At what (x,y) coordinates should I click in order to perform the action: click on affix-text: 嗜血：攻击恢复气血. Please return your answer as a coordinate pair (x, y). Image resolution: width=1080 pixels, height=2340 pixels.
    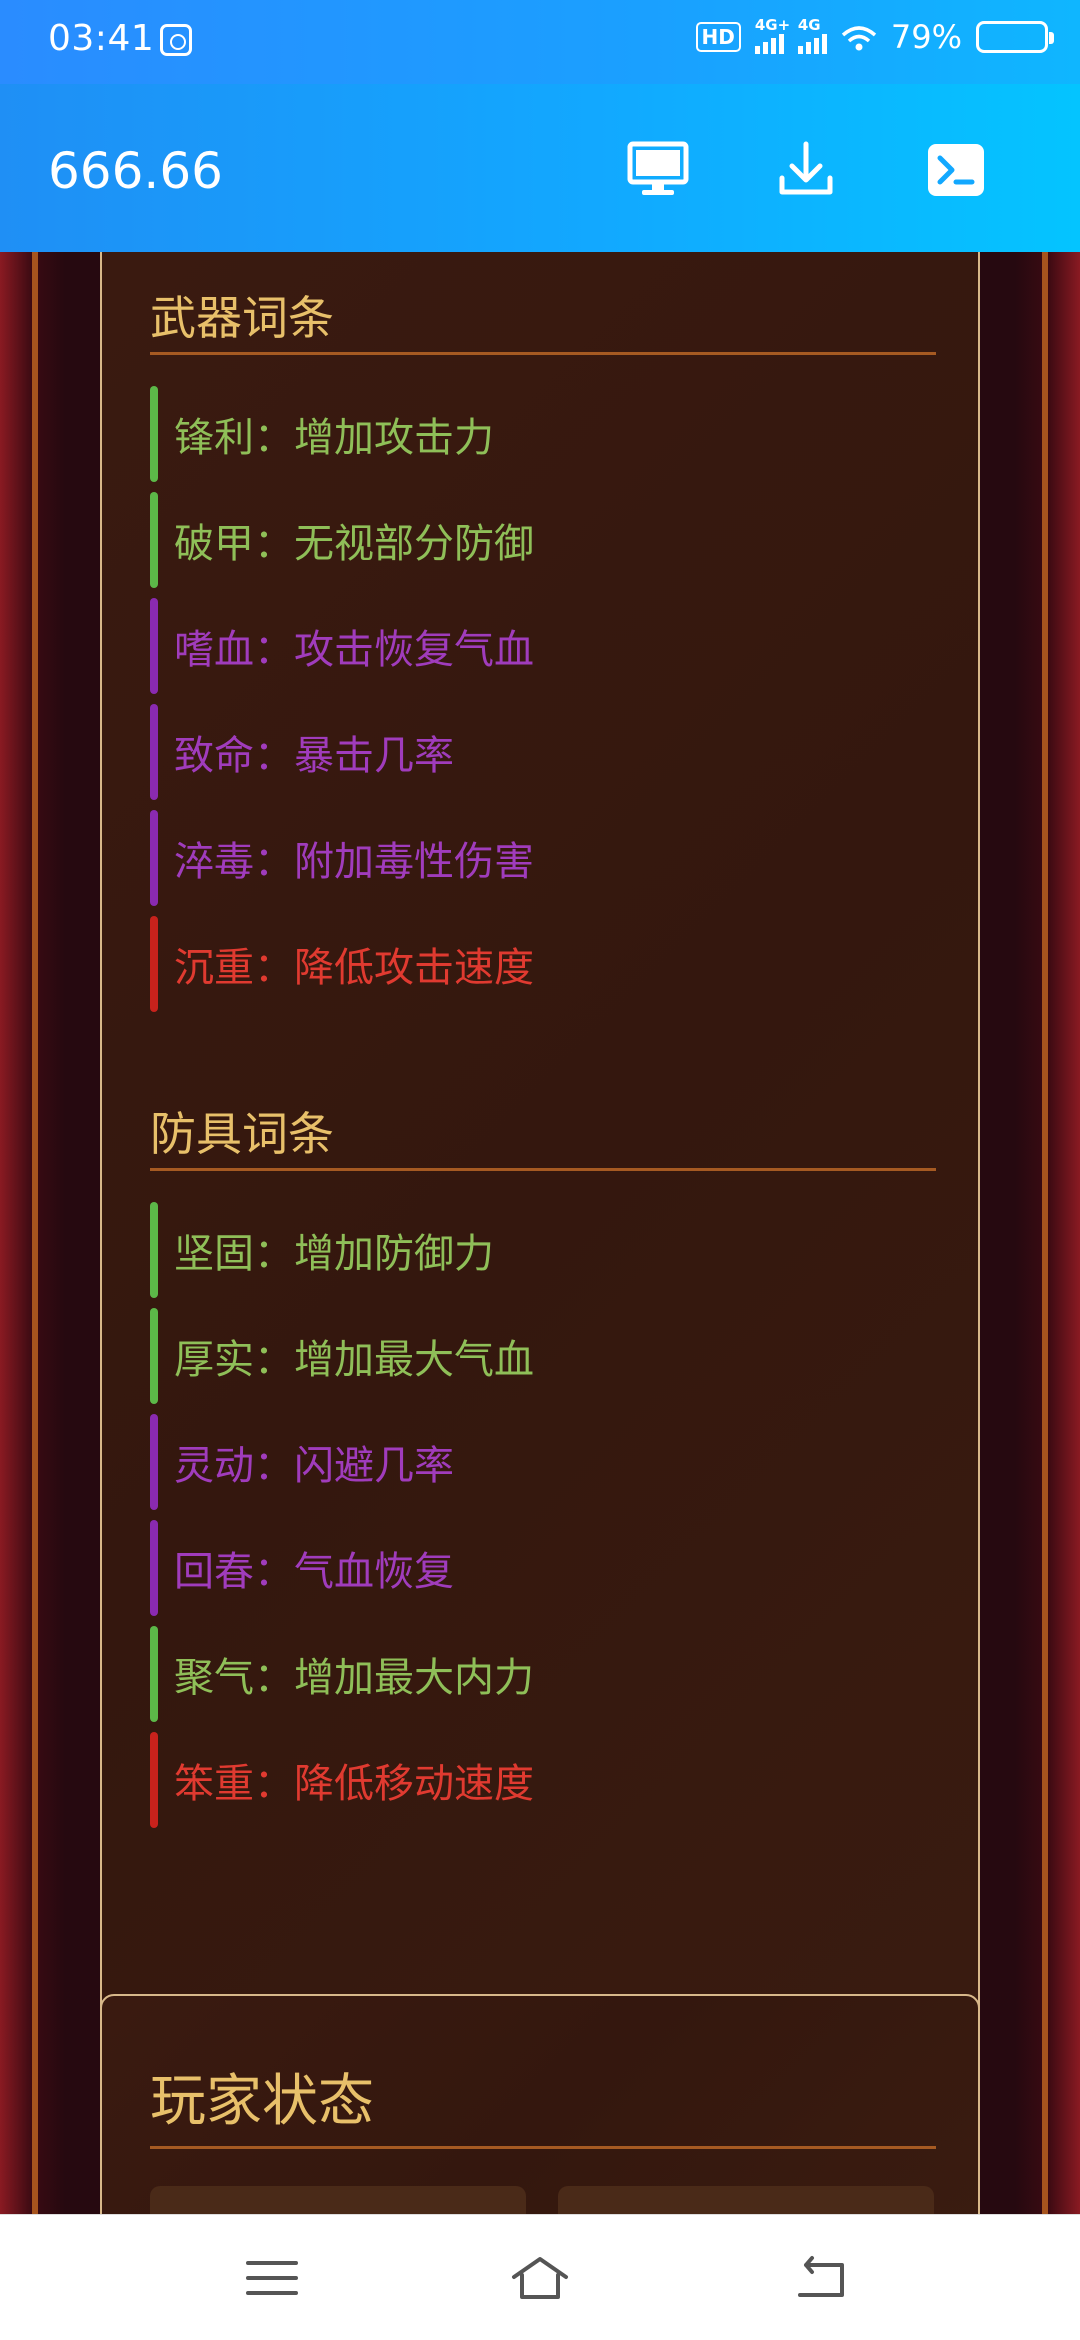
    Looking at the image, I should click on (354, 650).